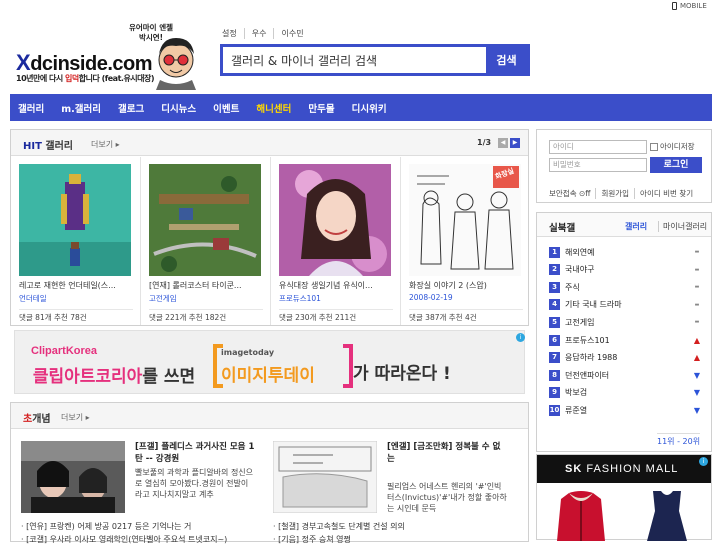  What do you see at coordinates (31, 108) in the screenshot?
I see `nav-gallery: 갤러리` at bounding box center [31, 108].